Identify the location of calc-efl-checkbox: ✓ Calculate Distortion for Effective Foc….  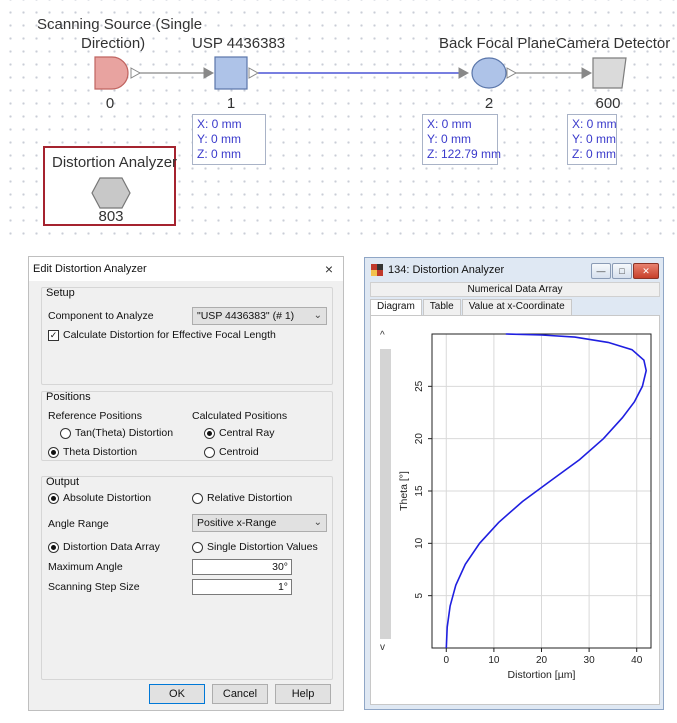
(162, 335).